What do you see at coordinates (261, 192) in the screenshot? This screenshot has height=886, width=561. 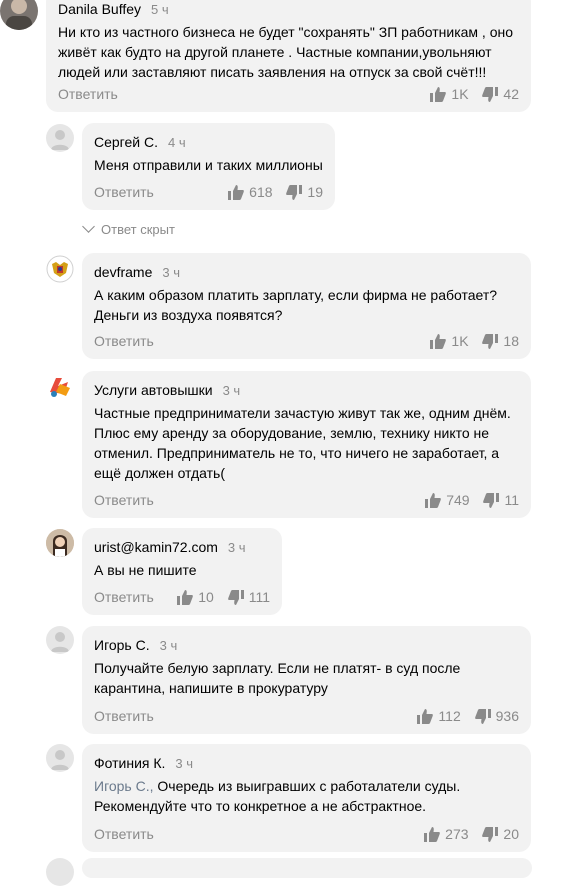 I see `like-count: 618` at bounding box center [261, 192].